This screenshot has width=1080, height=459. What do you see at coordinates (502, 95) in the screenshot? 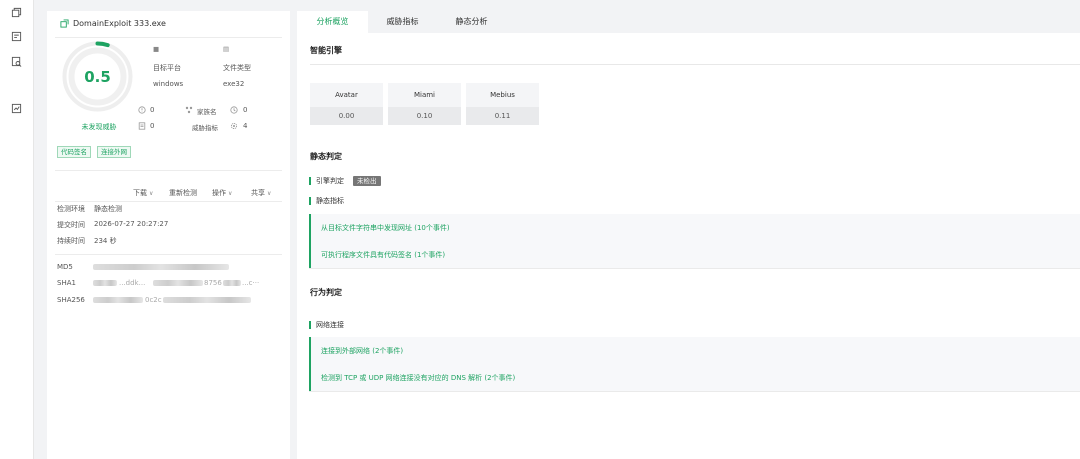
I see `engine-name: Mebius` at bounding box center [502, 95].